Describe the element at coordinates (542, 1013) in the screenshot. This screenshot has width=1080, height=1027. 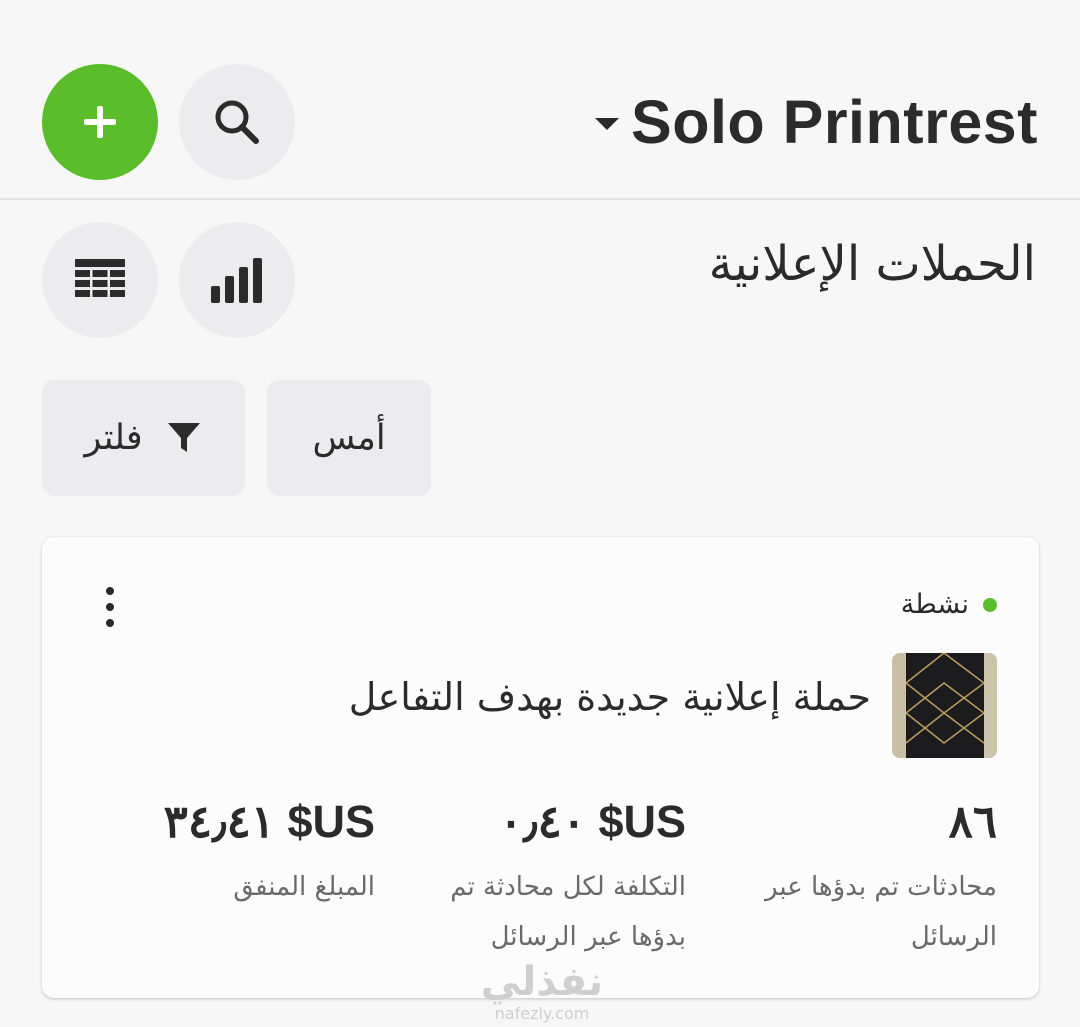
I see `watermark-latin: nafezly.com` at that location.